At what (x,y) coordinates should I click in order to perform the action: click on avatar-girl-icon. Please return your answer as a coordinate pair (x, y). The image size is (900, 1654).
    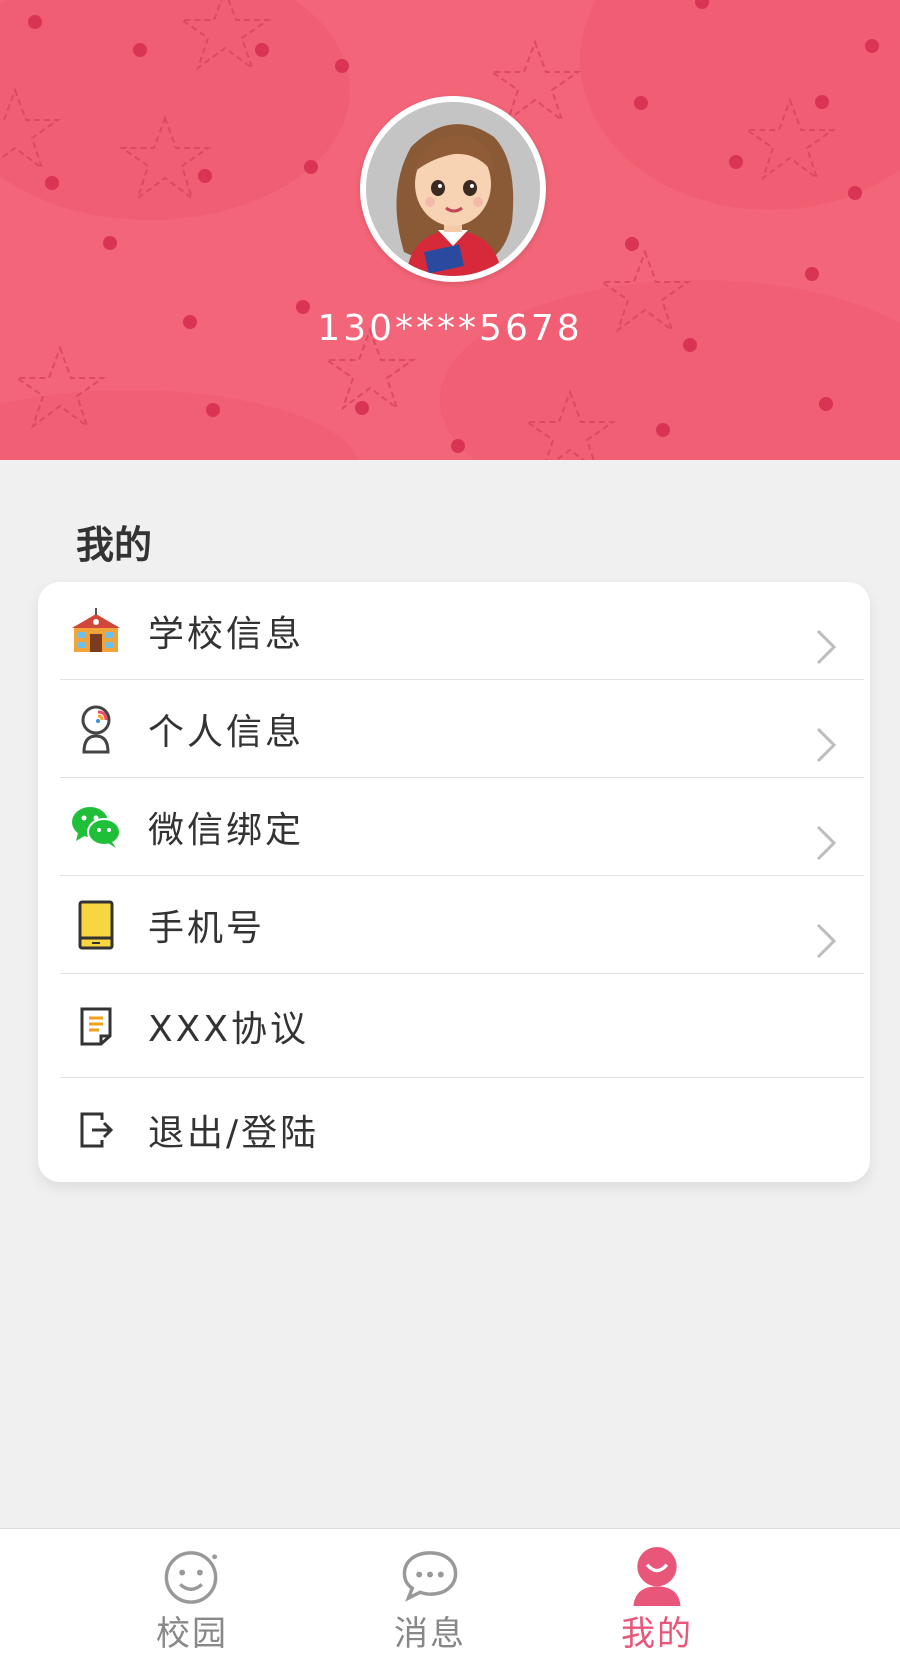
    Looking at the image, I should click on (453, 189).